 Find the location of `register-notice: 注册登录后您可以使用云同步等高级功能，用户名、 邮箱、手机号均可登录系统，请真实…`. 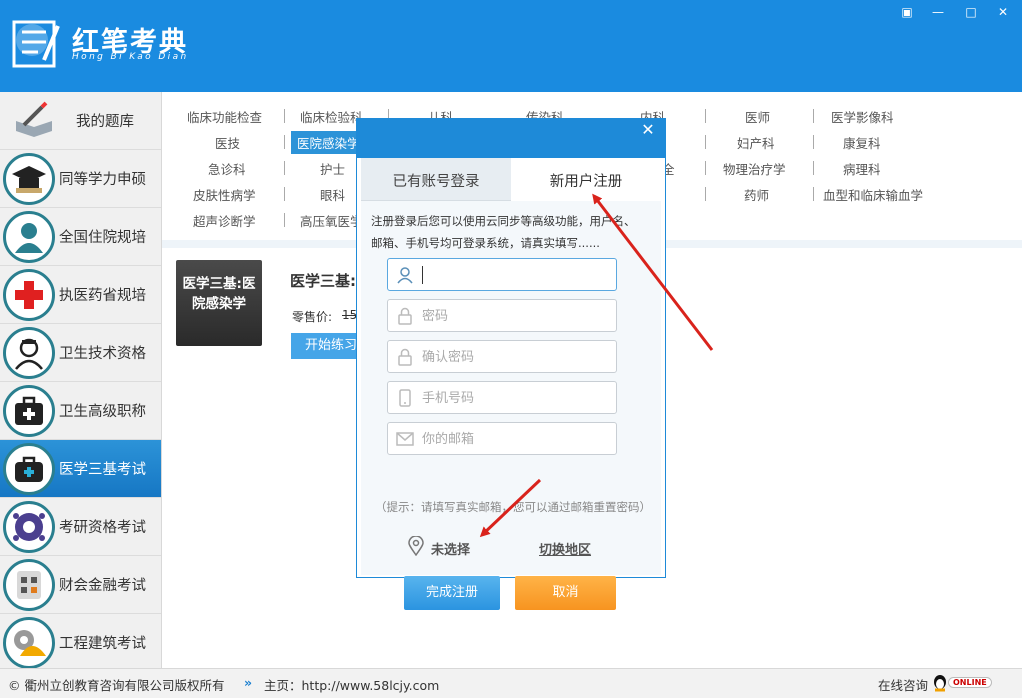

register-notice: 注册登录后您可以使用云同步等高级功能，用户名、 邮箱、手机号均可登录系统，请真实… is located at coordinates (513, 232).